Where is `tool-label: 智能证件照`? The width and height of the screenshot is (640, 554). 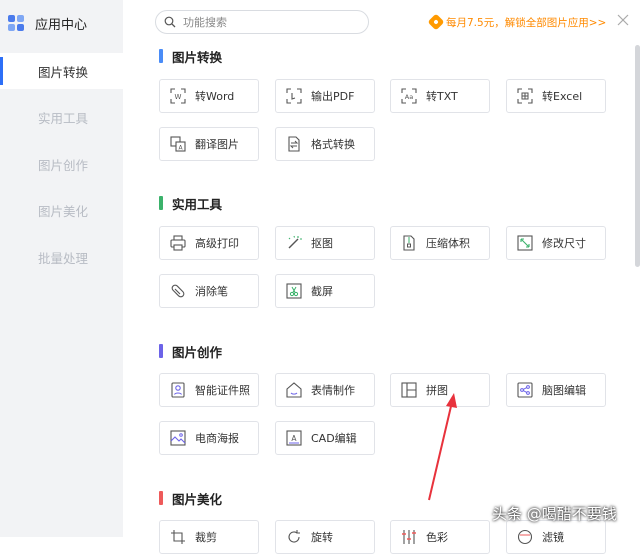
tool-label: 智能证件照 is located at coordinates (222, 390).